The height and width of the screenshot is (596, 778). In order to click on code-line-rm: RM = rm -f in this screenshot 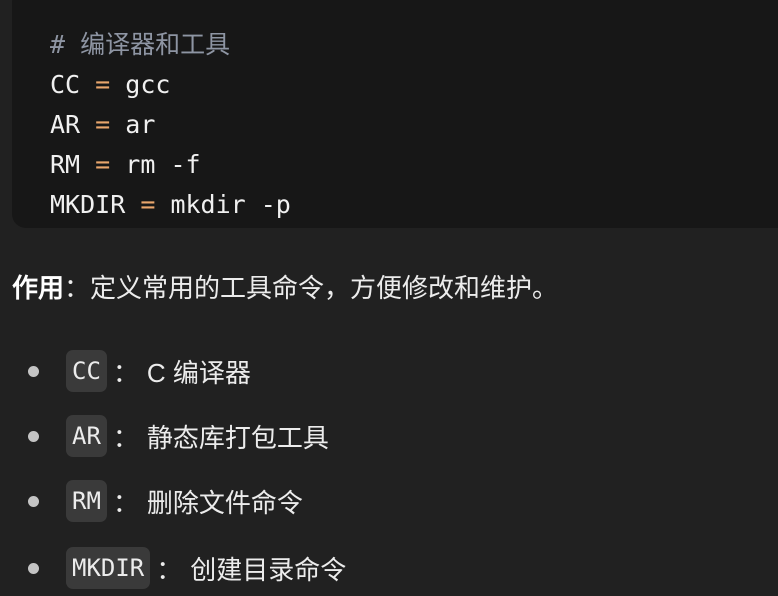, I will do `click(125, 165)`.